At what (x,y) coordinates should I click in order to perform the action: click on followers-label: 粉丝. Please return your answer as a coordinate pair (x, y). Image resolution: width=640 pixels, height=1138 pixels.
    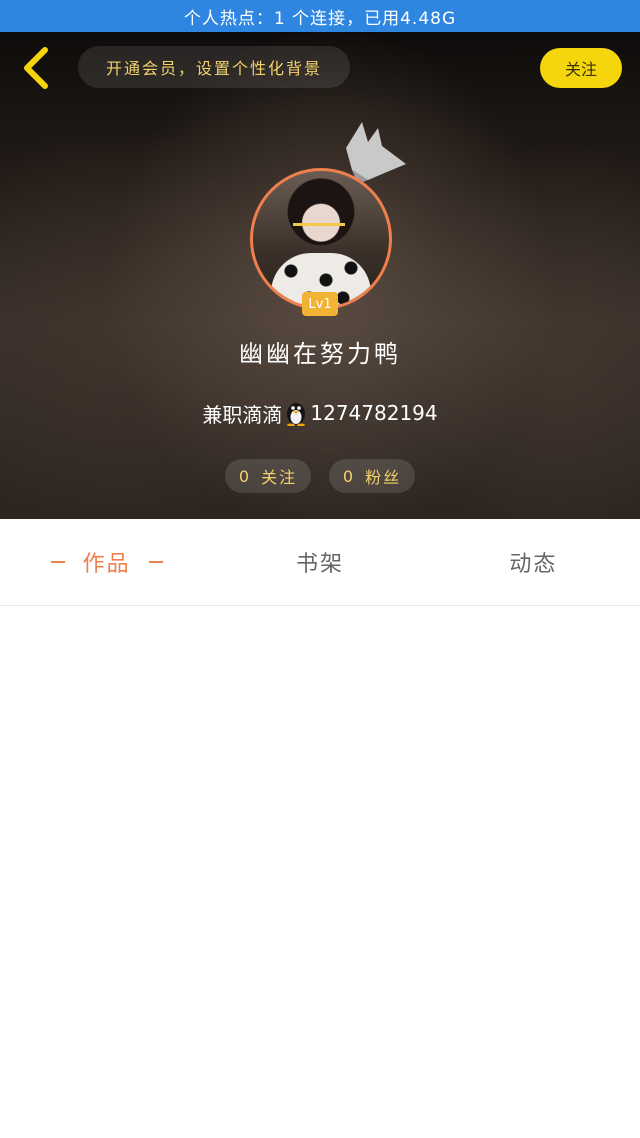
    Looking at the image, I should click on (383, 477).